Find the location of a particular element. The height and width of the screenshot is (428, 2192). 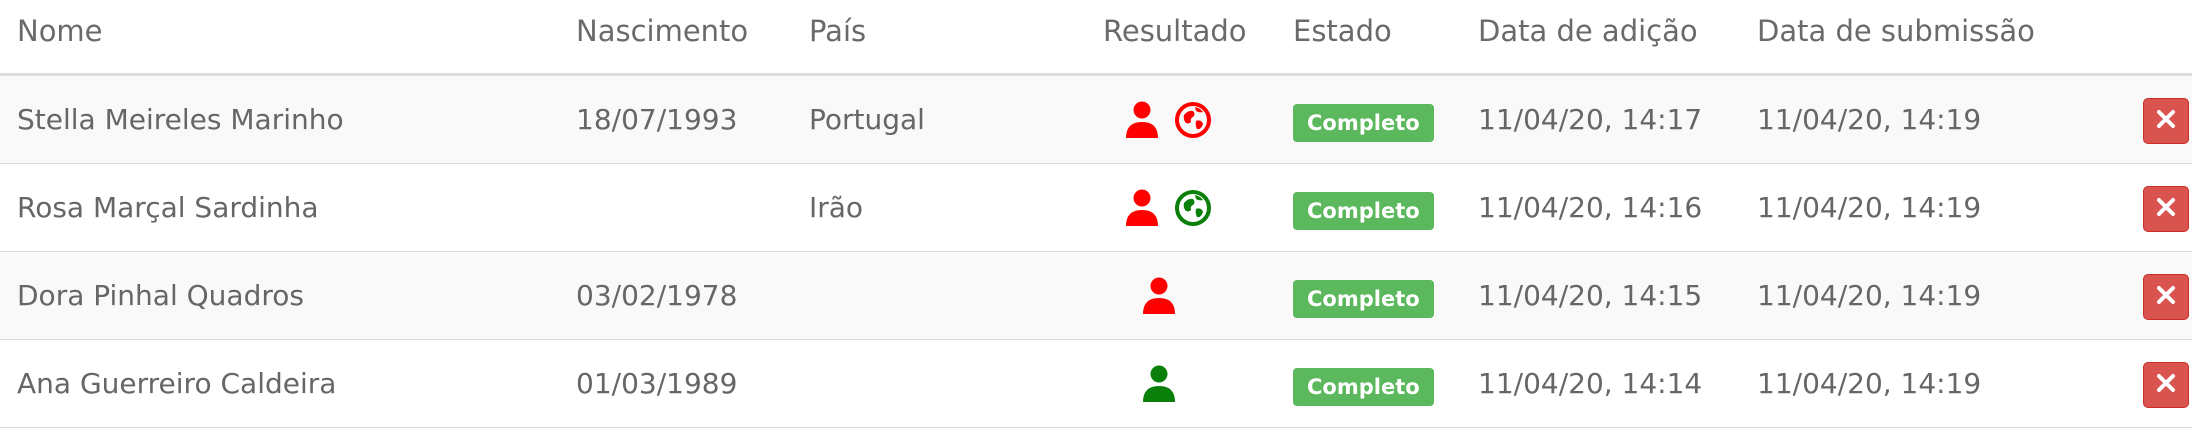

cell-data-adicao: 11/04/20, 14:14 is located at coordinates (1590, 383).